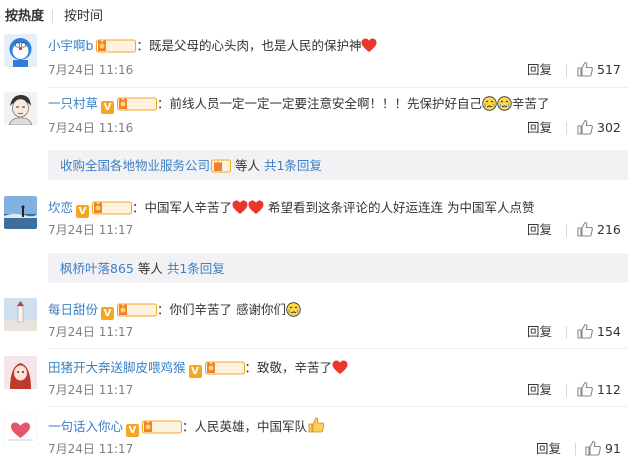  What do you see at coordinates (52, 16) in the screenshot?
I see `tab-separator` at bounding box center [52, 16].